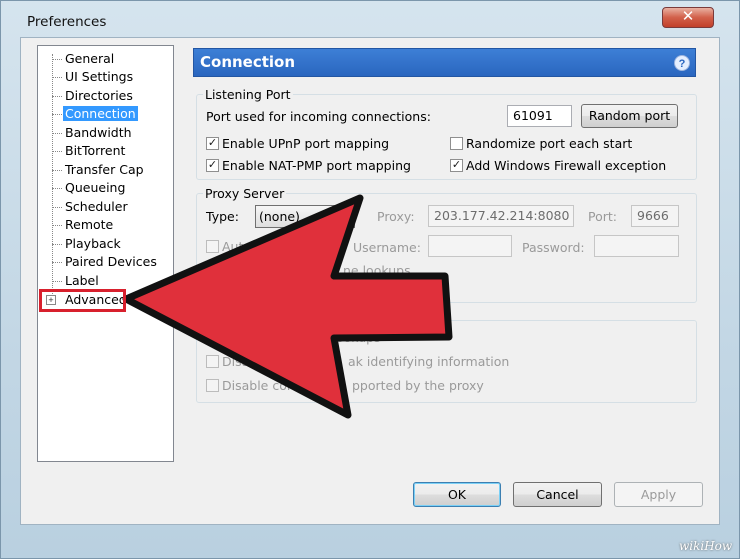 Image resolution: width=740 pixels, height=559 pixels. Describe the element at coordinates (82, 300) in the screenshot. I see `advanced-highlight-box` at that location.